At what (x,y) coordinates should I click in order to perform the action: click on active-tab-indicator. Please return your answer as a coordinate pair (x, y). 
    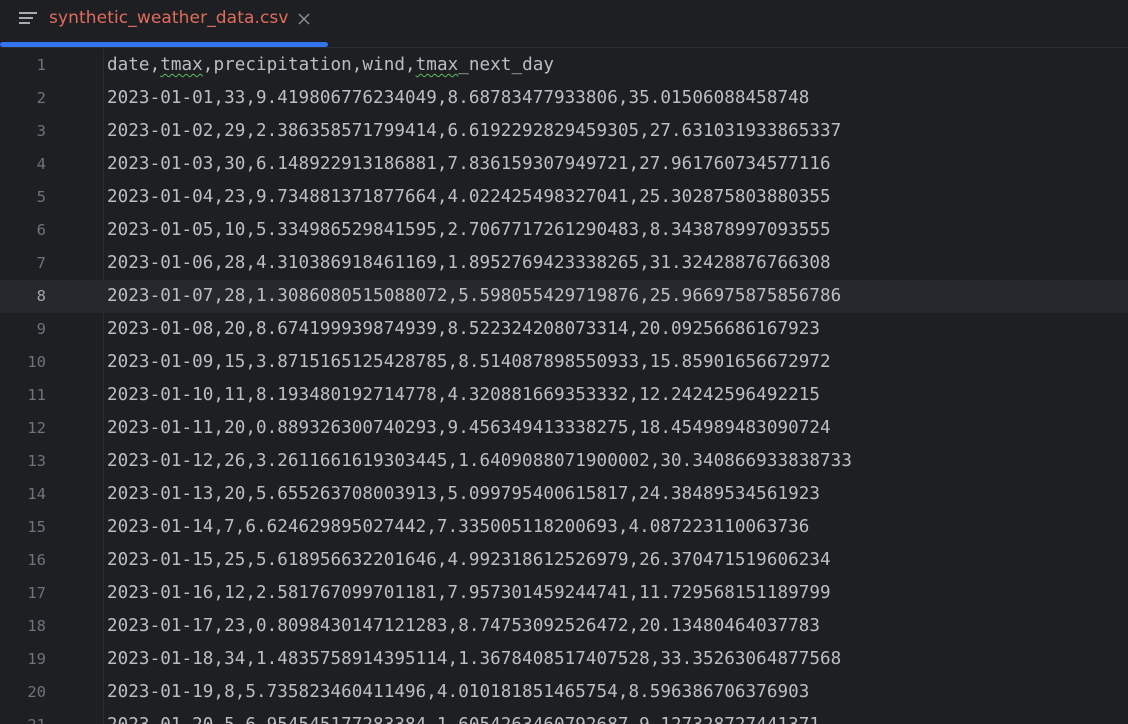
    Looking at the image, I should click on (164, 44).